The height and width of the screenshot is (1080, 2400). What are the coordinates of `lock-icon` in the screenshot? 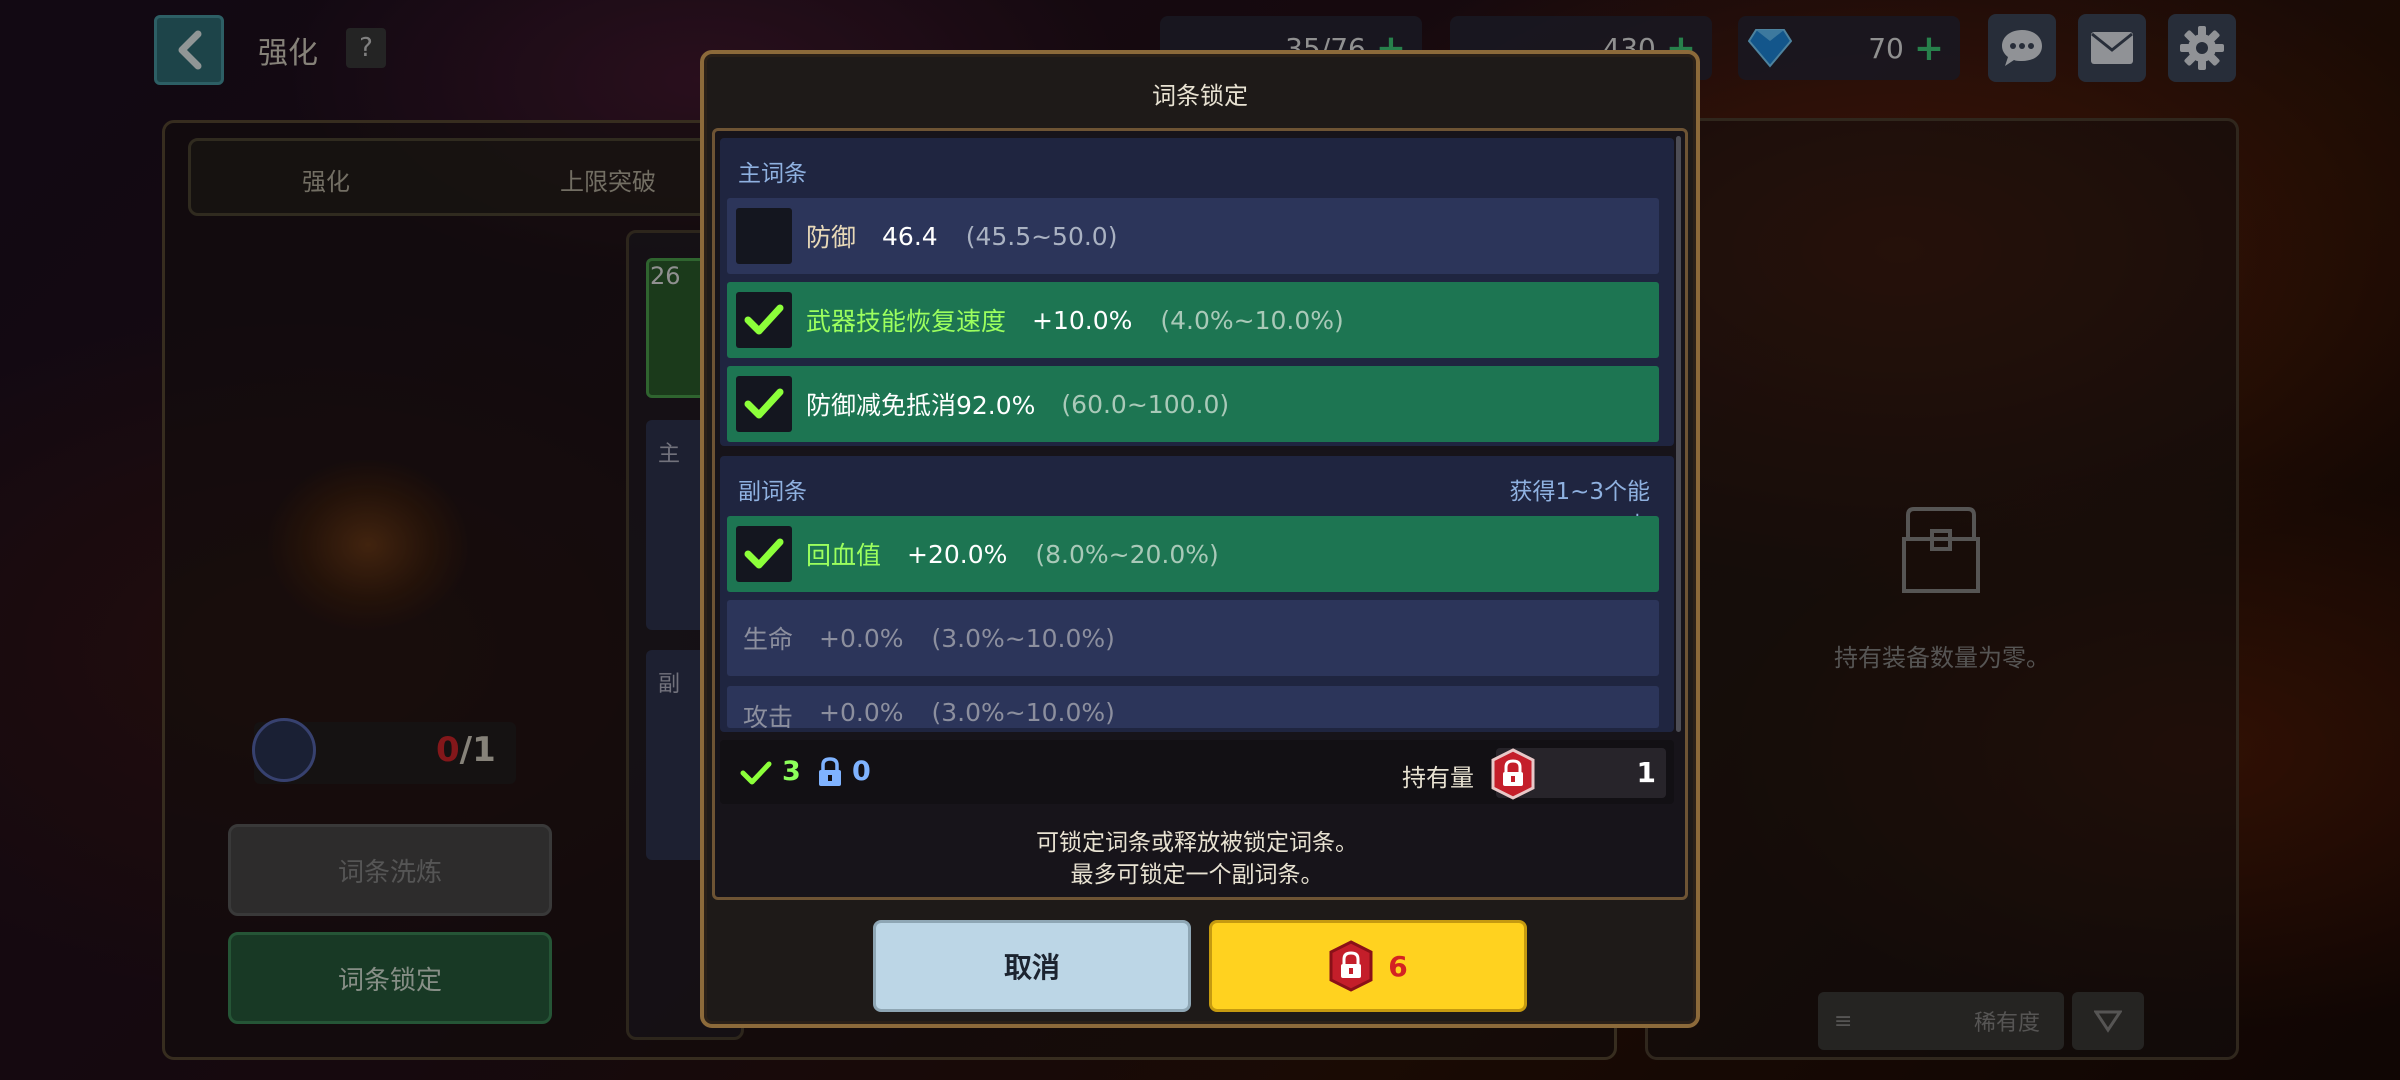 It's located at (830, 771).